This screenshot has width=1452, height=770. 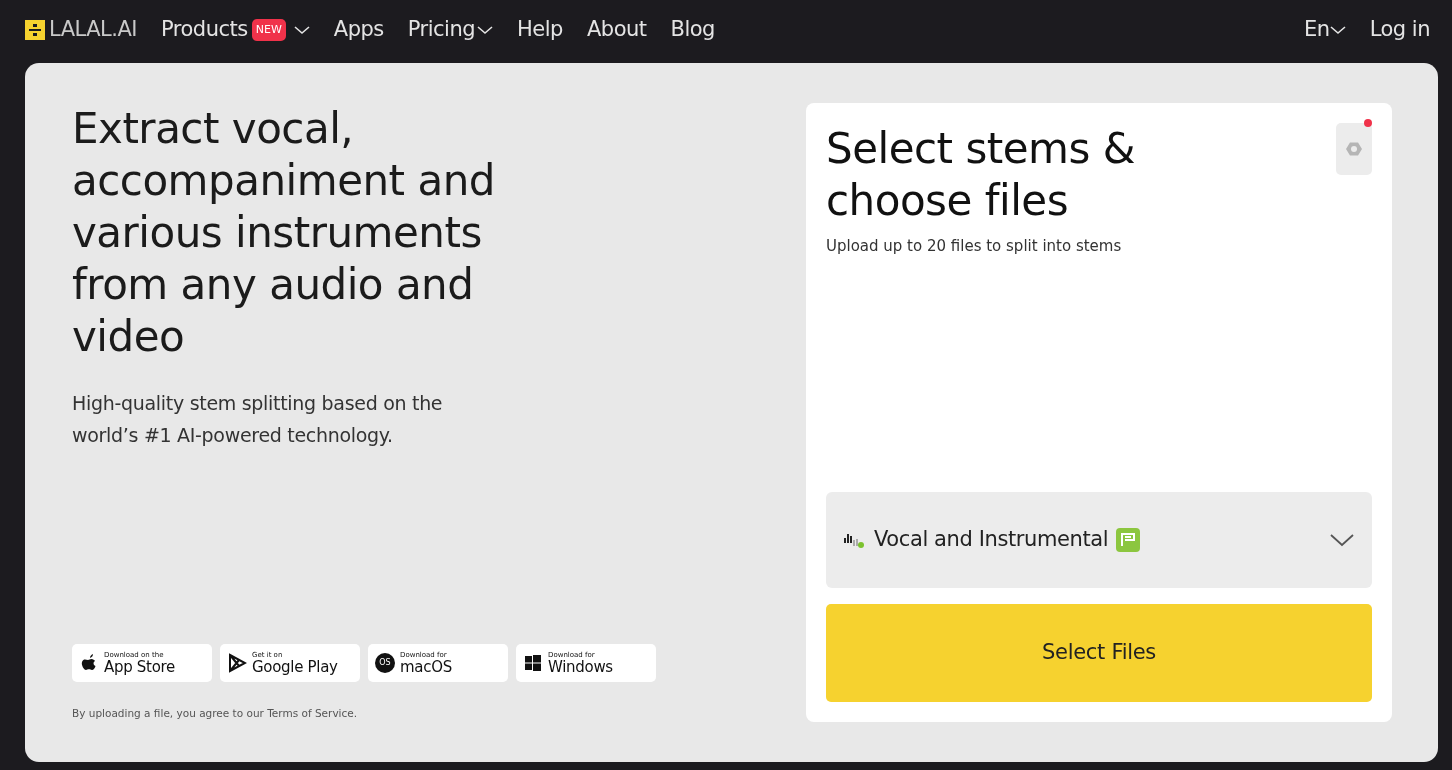 What do you see at coordinates (1342, 540) in the screenshot?
I see `chevron-down-icon` at bounding box center [1342, 540].